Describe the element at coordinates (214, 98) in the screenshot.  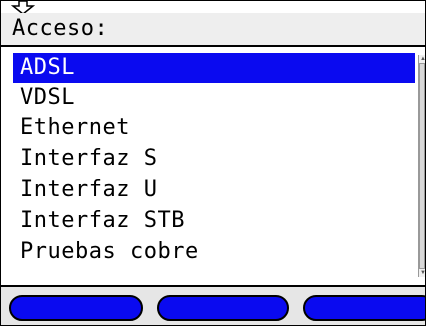
I see `menu-item-vdsl: VDSL` at that location.